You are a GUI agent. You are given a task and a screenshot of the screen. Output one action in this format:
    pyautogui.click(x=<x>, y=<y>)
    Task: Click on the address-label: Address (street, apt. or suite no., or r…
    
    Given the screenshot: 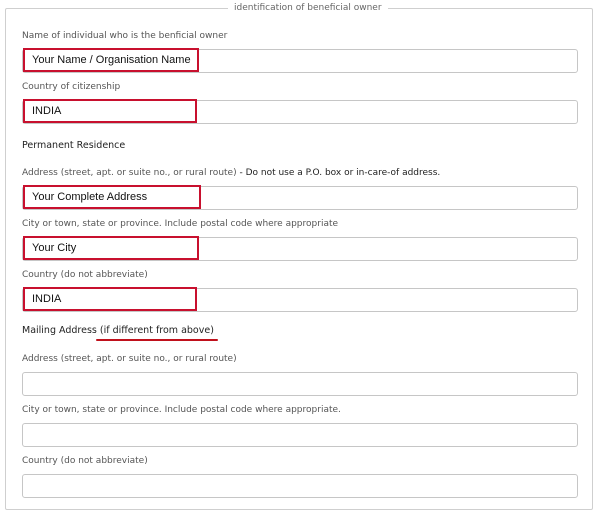 What is the action you would take?
    pyautogui.click(x=231, y=173)
    